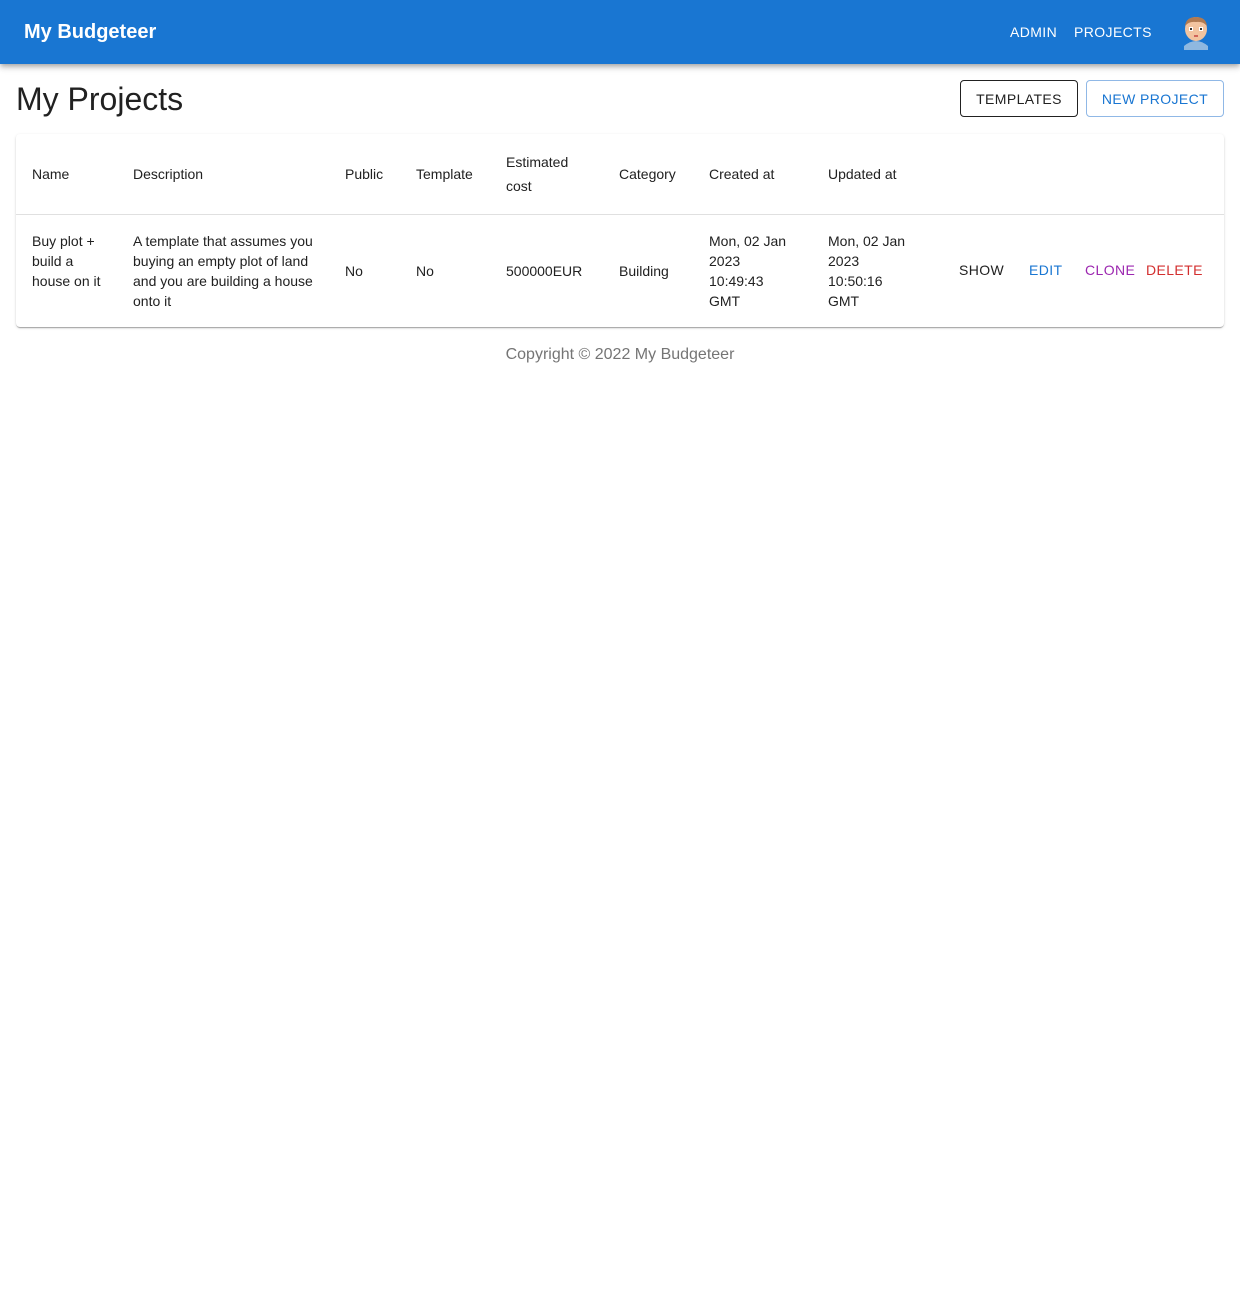 The height and width of the screenshot is (1297, 1240). What do you see at coordinates (1033, 32) in the screenshot?
I see `nav-admin: ADMIN` at bounding box center [1033, 32].